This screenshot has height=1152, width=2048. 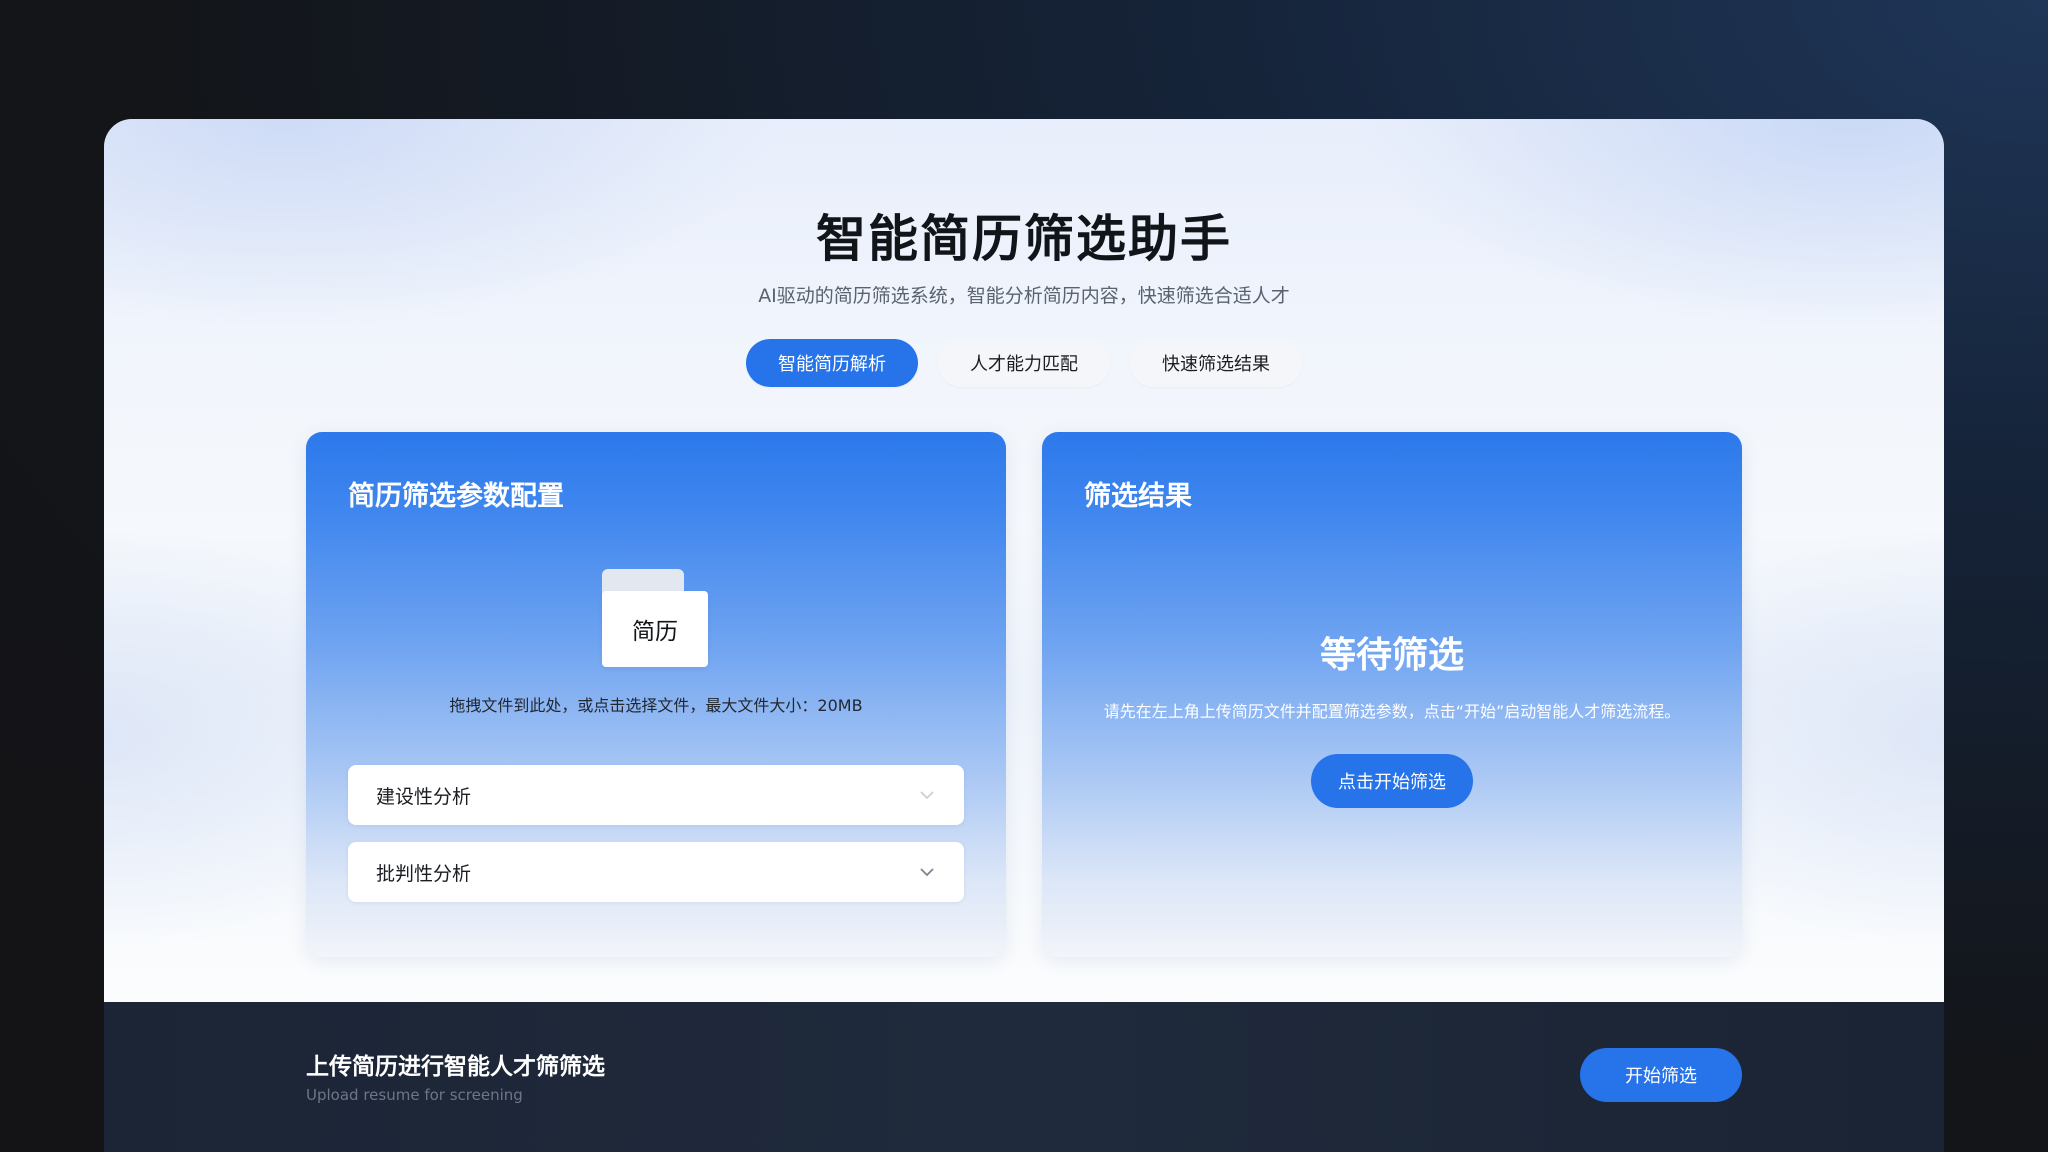 I want to click on analysis-select-constructive: 建设性分析, so click(x=656, y=795).